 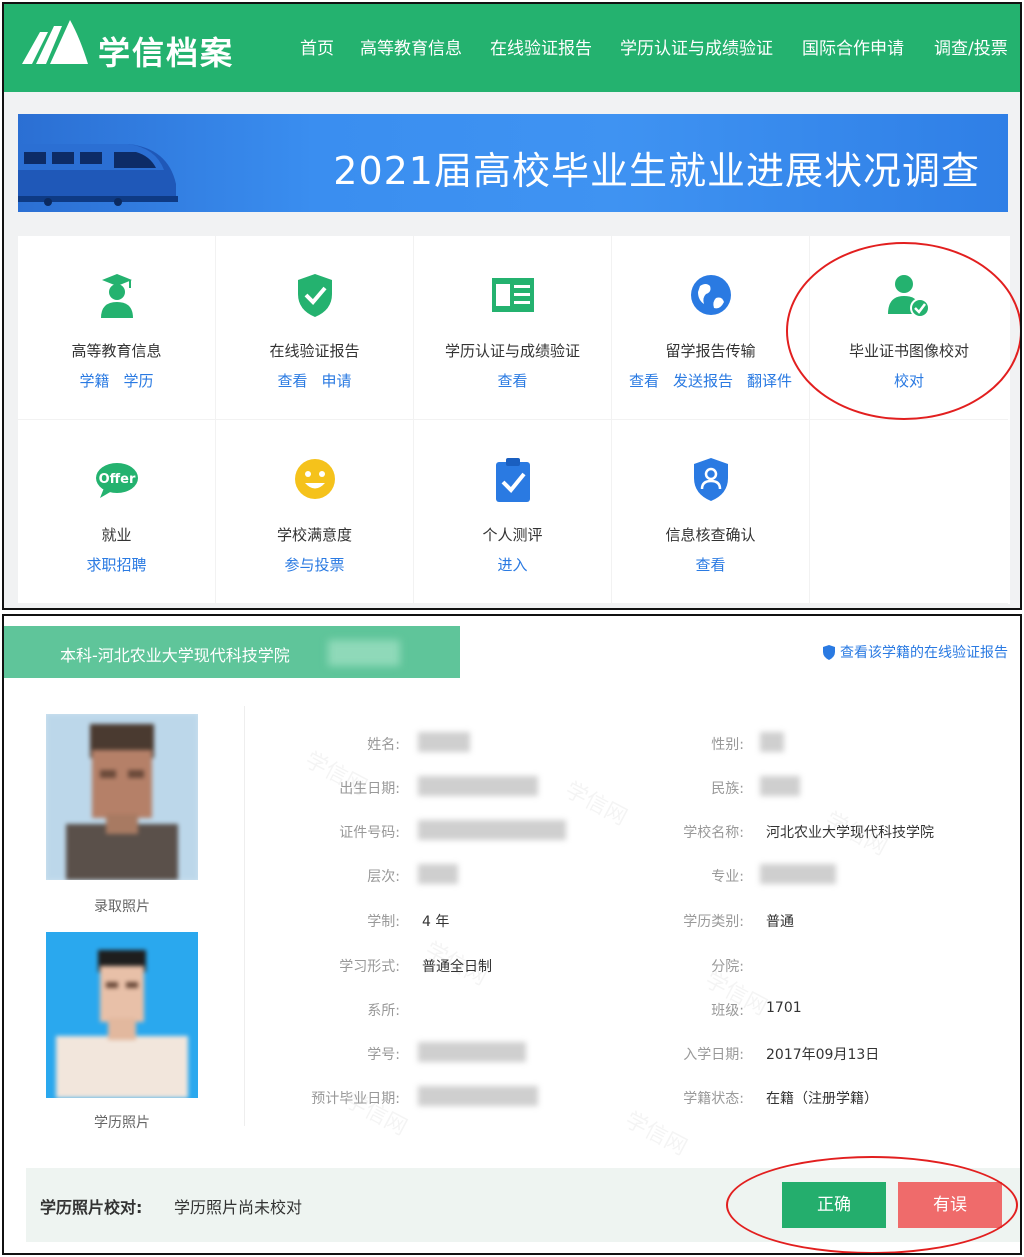 What do you see at coordinates (513, 512) in the screenshot?
I see `service-assessment: 个人测评 进入` at bounding box center [513, 512].